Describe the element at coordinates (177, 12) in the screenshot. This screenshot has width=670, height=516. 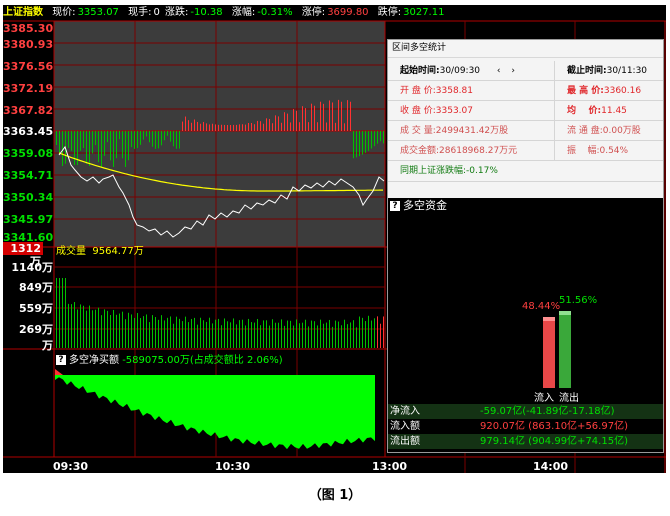
I see `change-label: 涨跌:` at that location.